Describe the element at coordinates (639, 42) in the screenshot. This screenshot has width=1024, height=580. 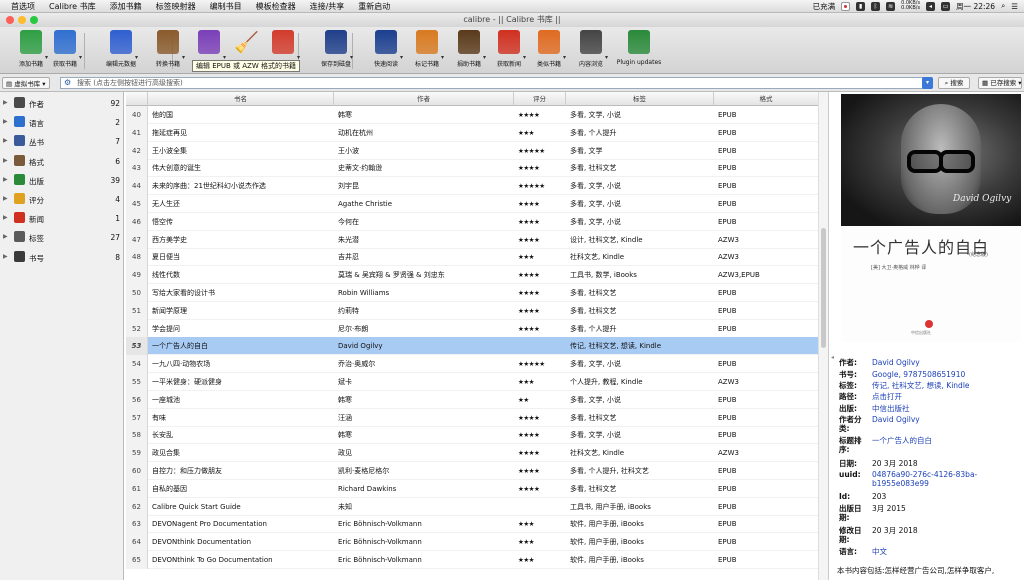
I see `plugin-updates-icon` at that location.